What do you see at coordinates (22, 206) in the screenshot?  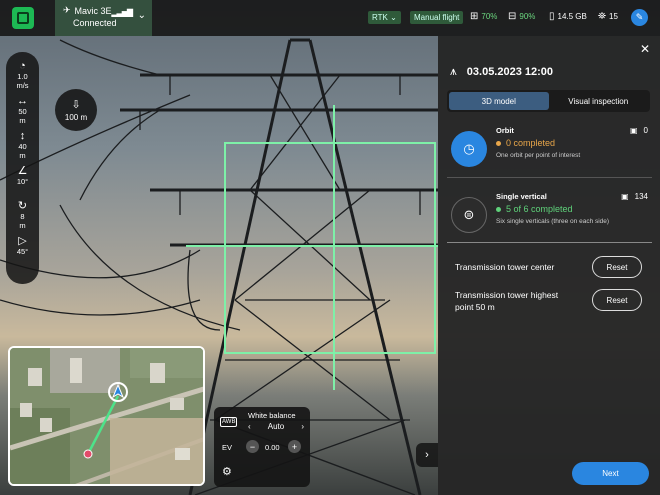 I see `rotation-icon: ↻` at bounding box center [22, 206].